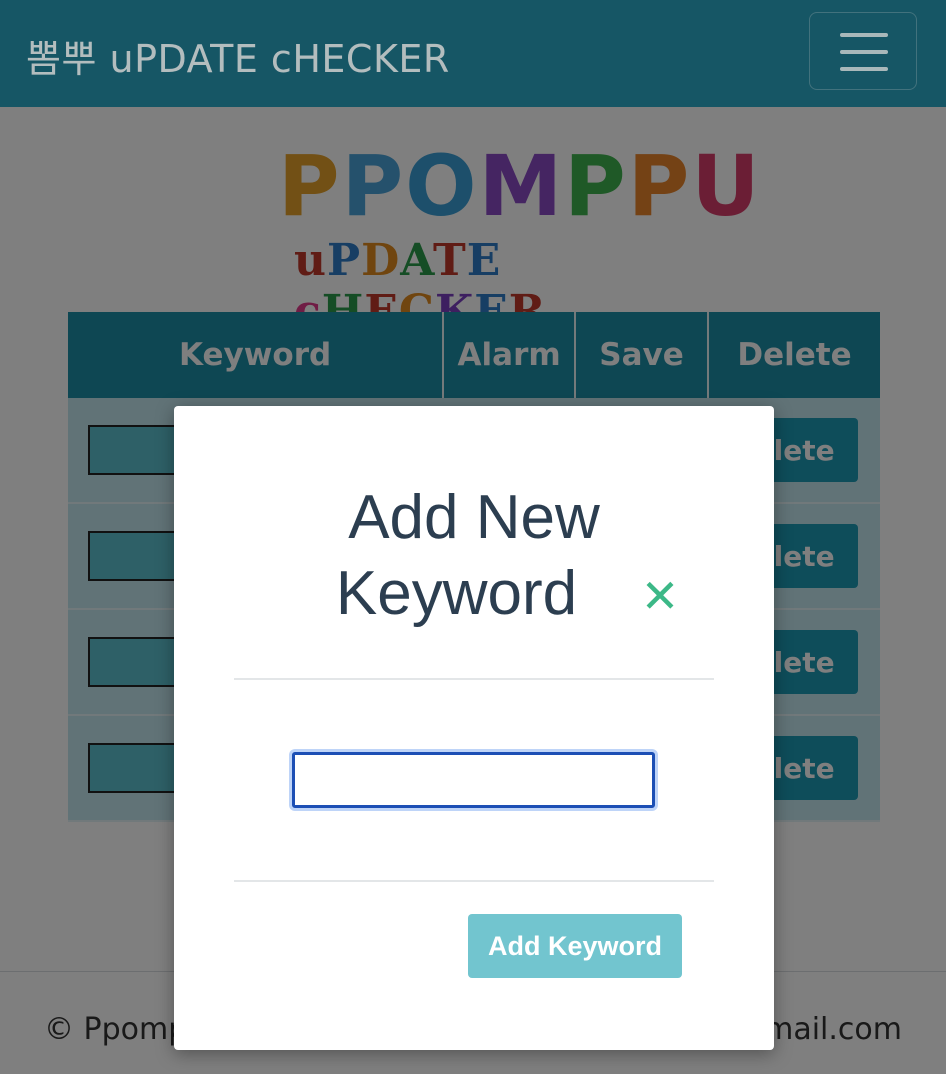 This screenshot has width=946, height=1075. Describe the element at coordinates (474, 679) in the screenshot. I see `modal-header-divider` at that location.